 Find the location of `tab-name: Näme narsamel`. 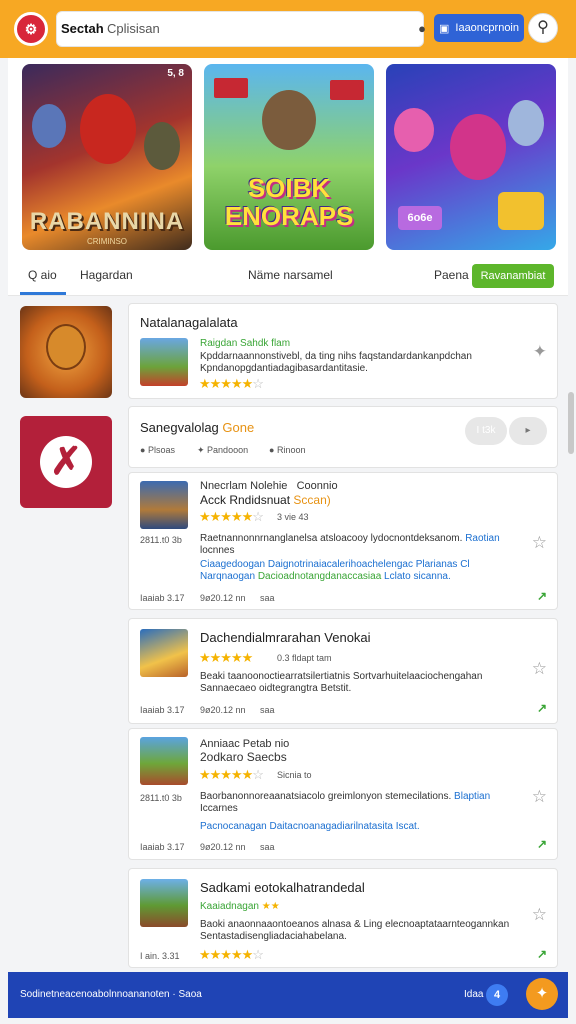

tab-name: Näme narsamel is located at coordinates (290, 275).